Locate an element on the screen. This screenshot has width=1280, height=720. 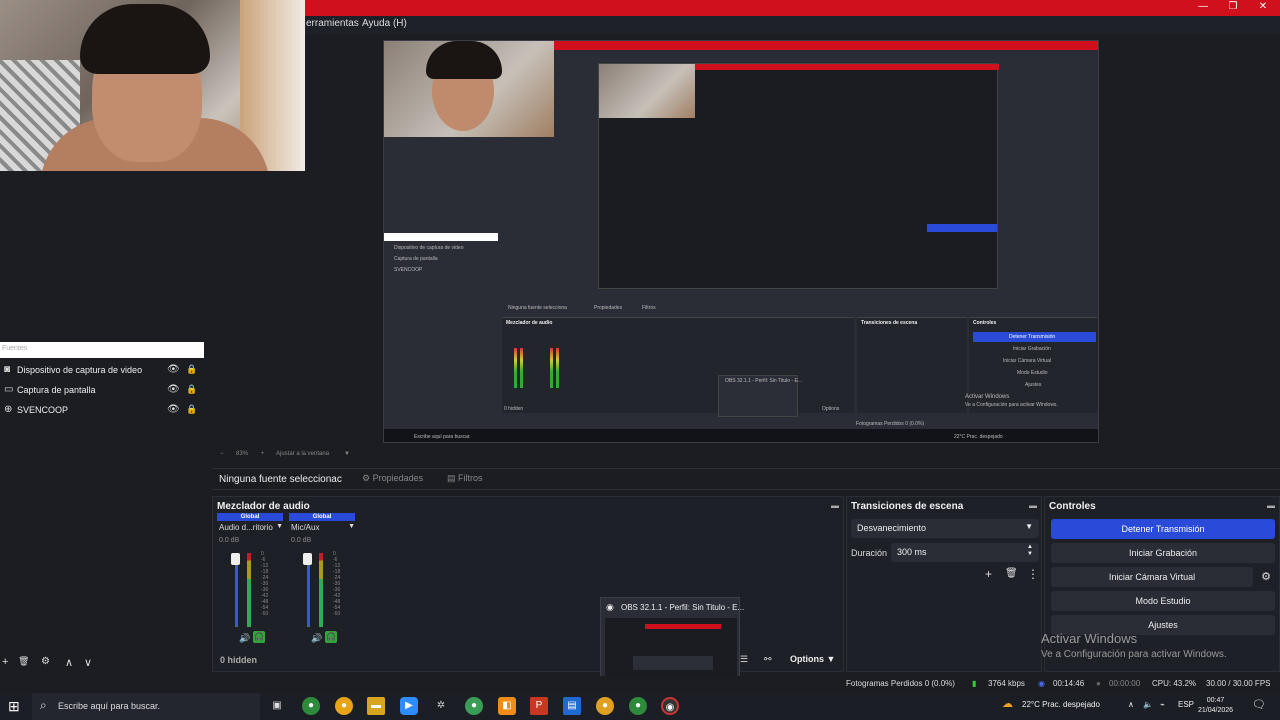
nested-capture is located at coordinates (798, 176).